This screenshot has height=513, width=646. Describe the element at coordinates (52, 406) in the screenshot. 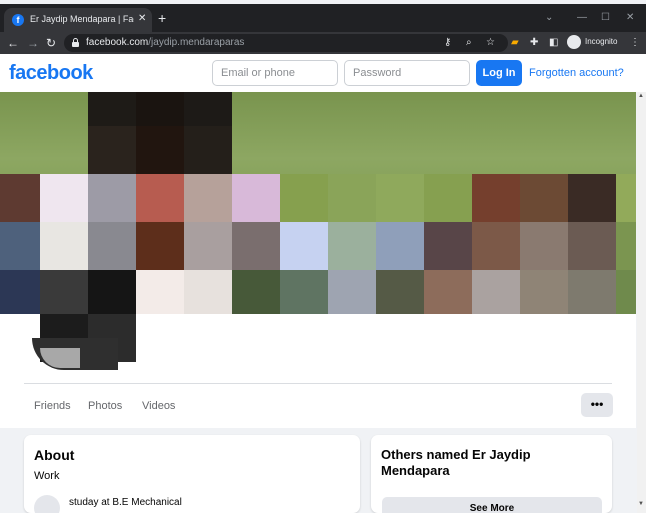

I see `tab-friends: Friends` at that location.